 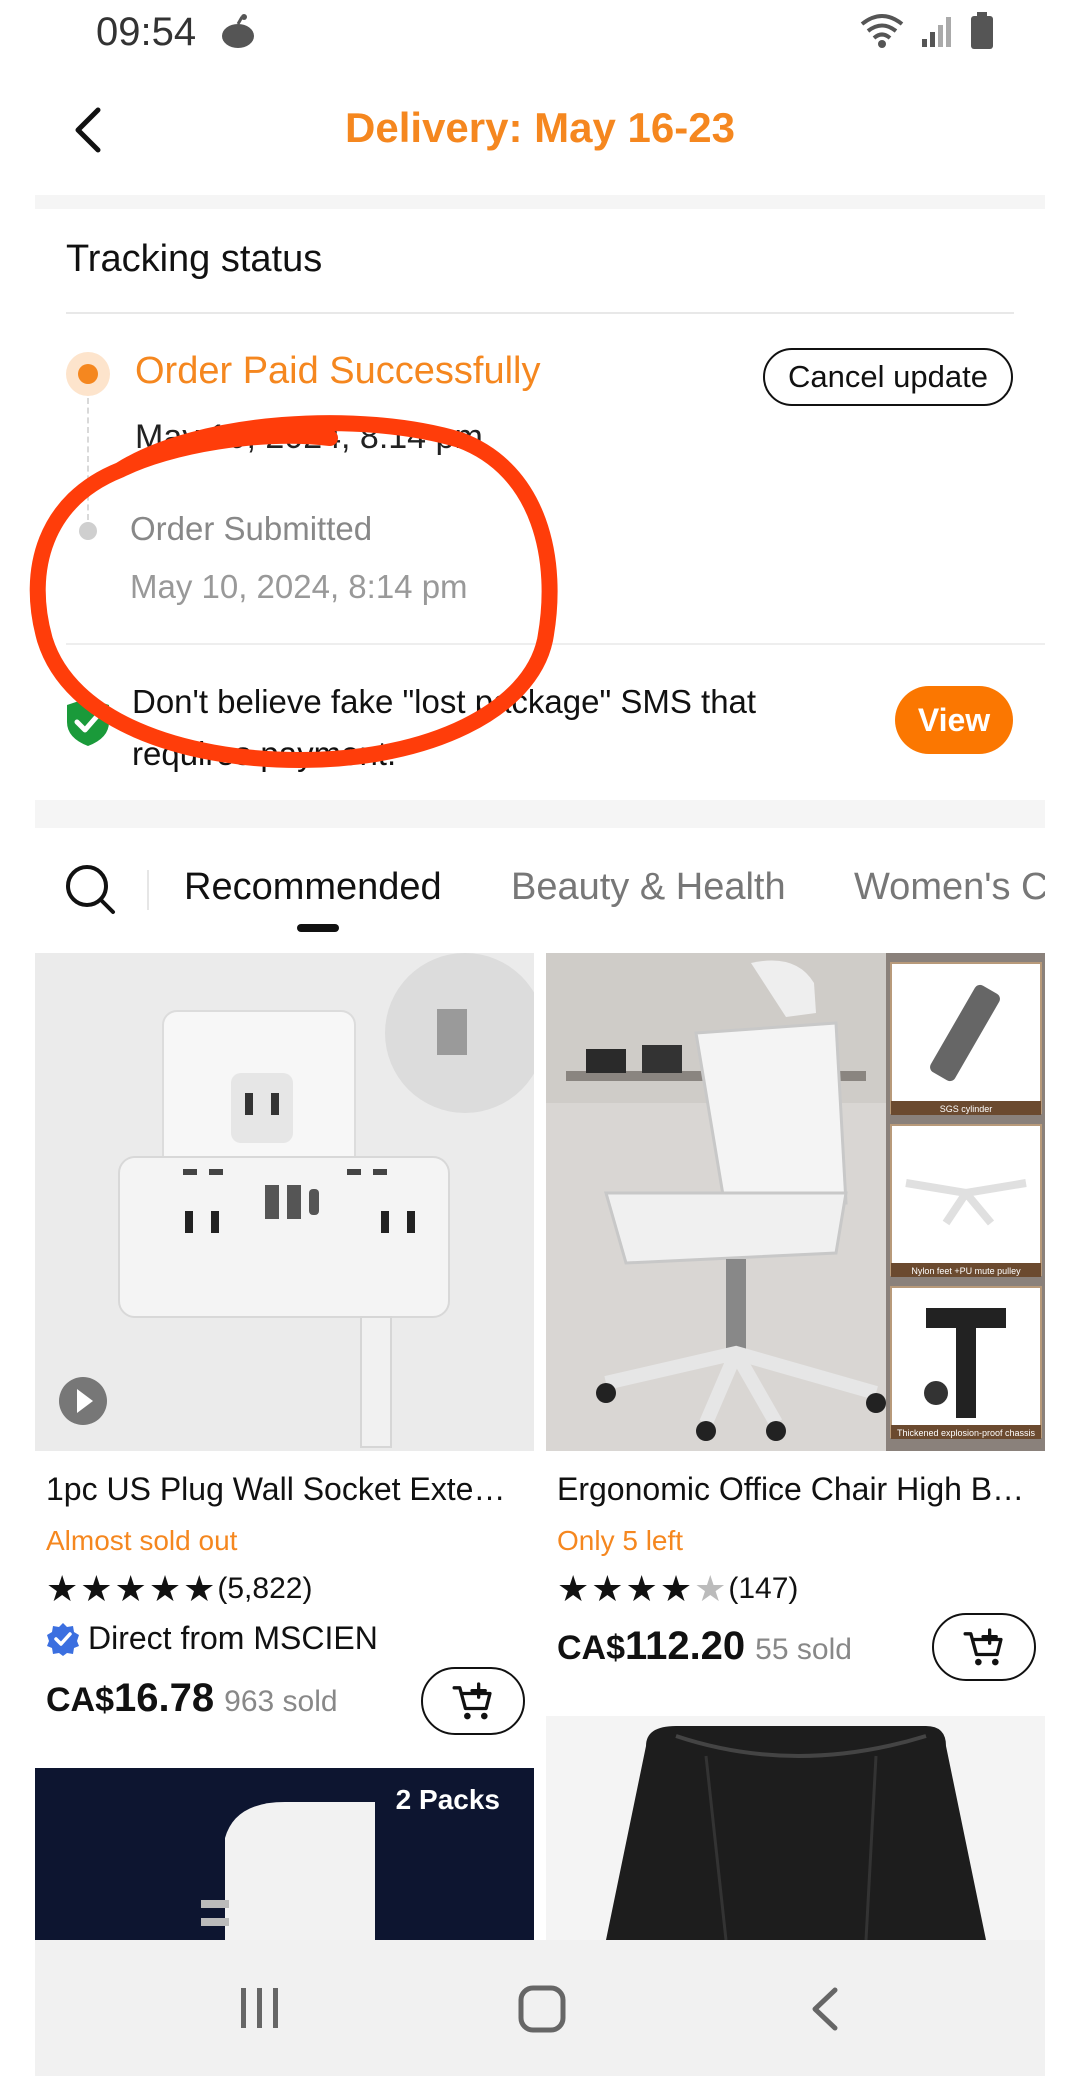 I want to click on status-bar: 09:54, so click(x=540, y=35).